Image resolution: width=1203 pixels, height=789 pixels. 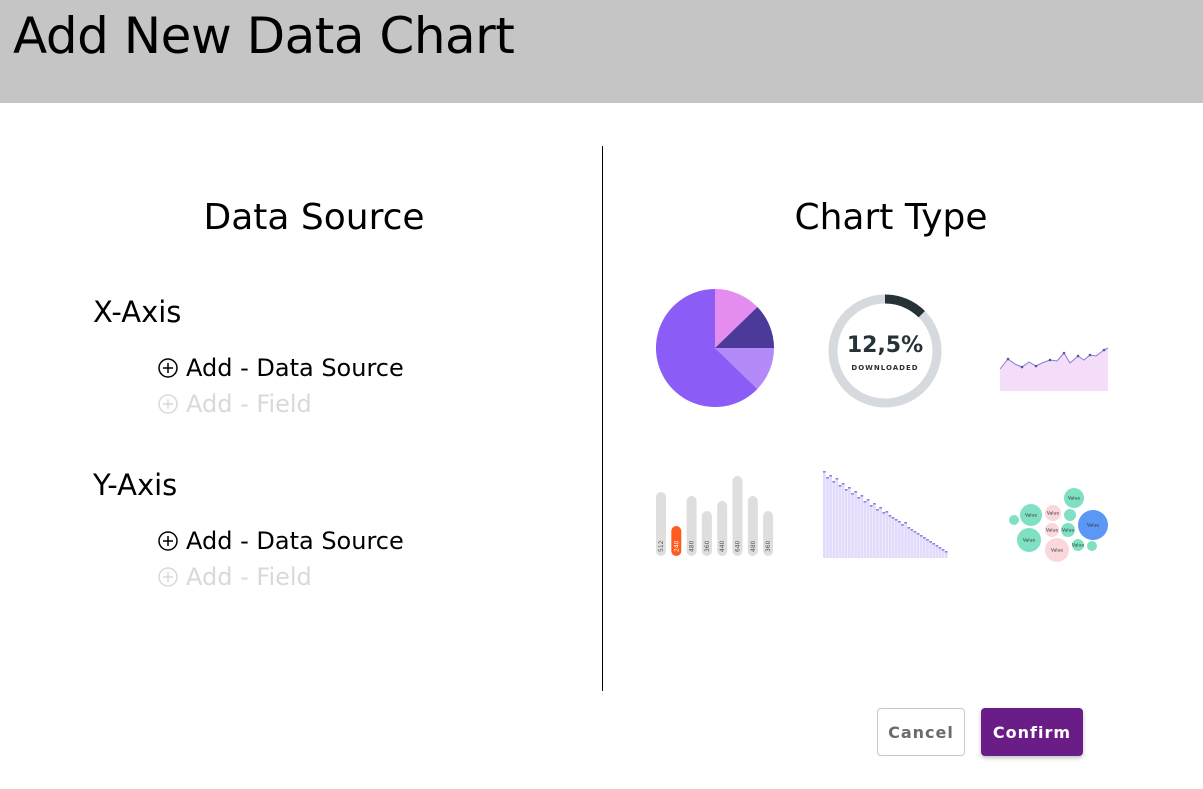 I want to click on y-axis-title: Y-Axis, so click(x=135, y=485).